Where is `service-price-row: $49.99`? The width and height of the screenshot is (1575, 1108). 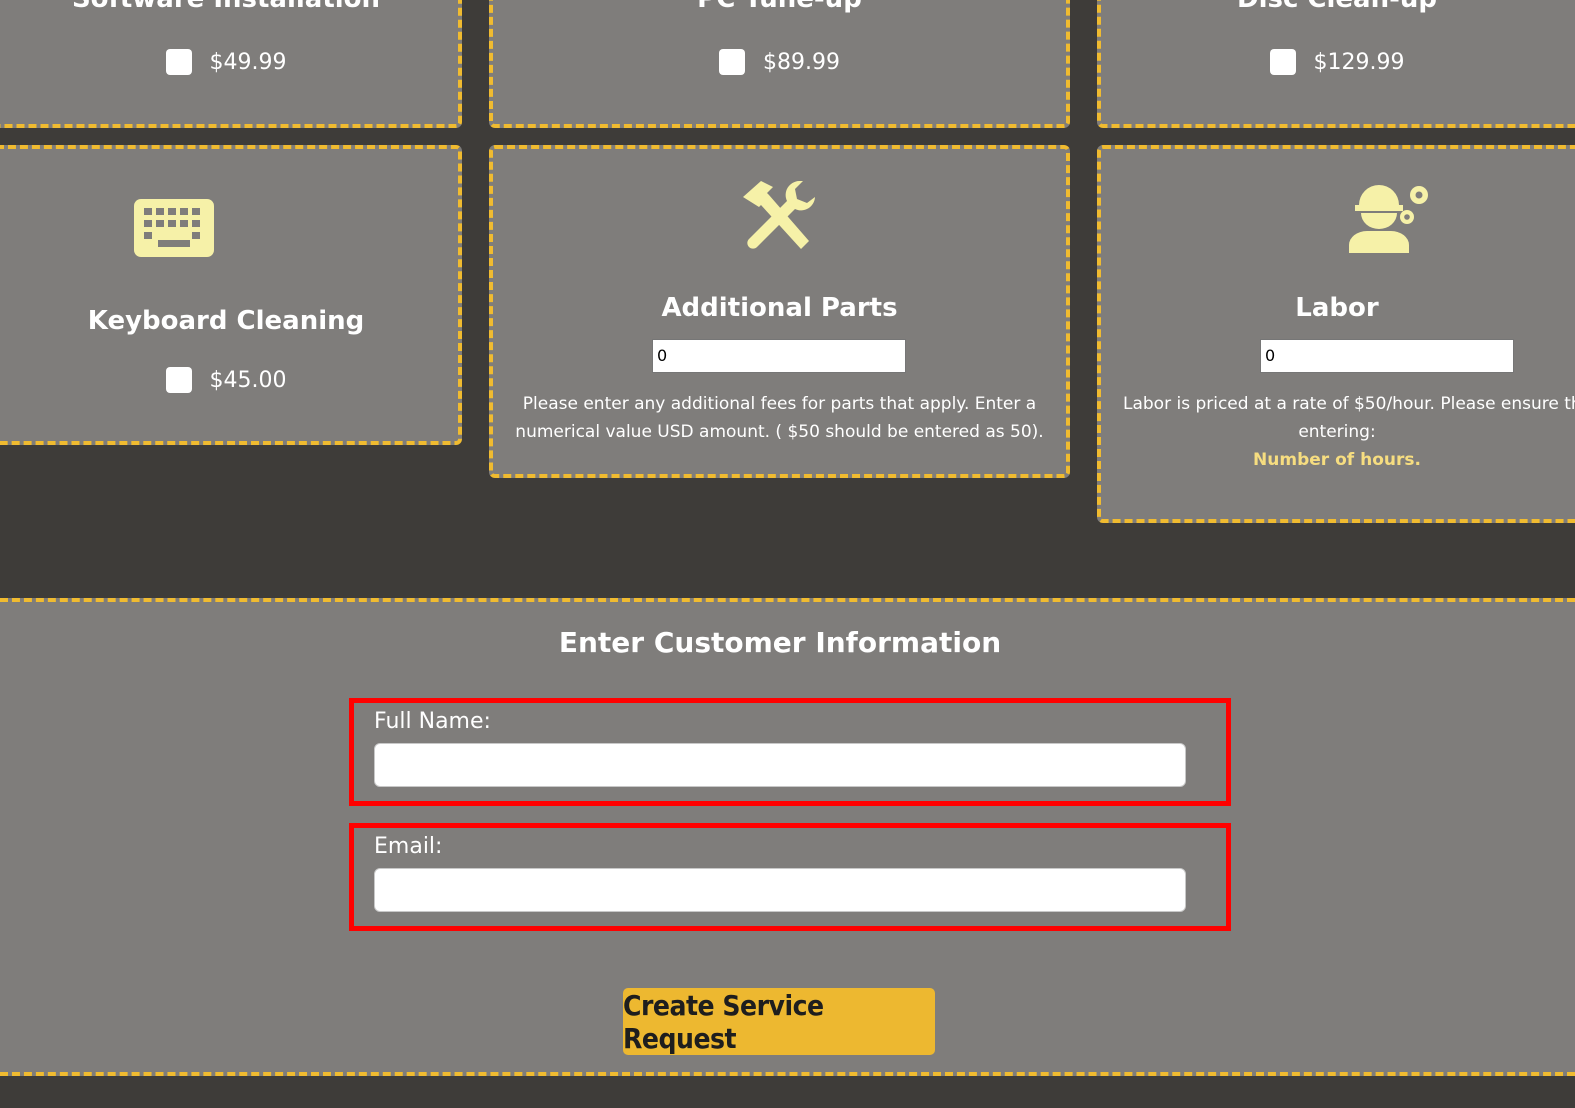 service-price-row: $49.99 is located at coordinates (229, 62).